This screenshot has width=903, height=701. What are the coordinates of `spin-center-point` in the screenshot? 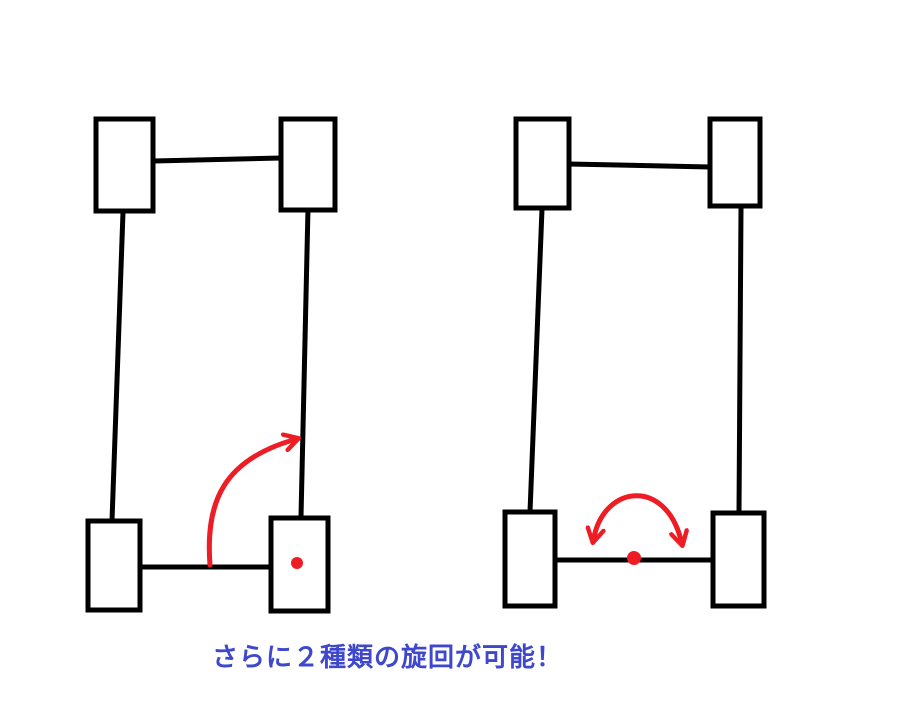 It's located at (634, 558).